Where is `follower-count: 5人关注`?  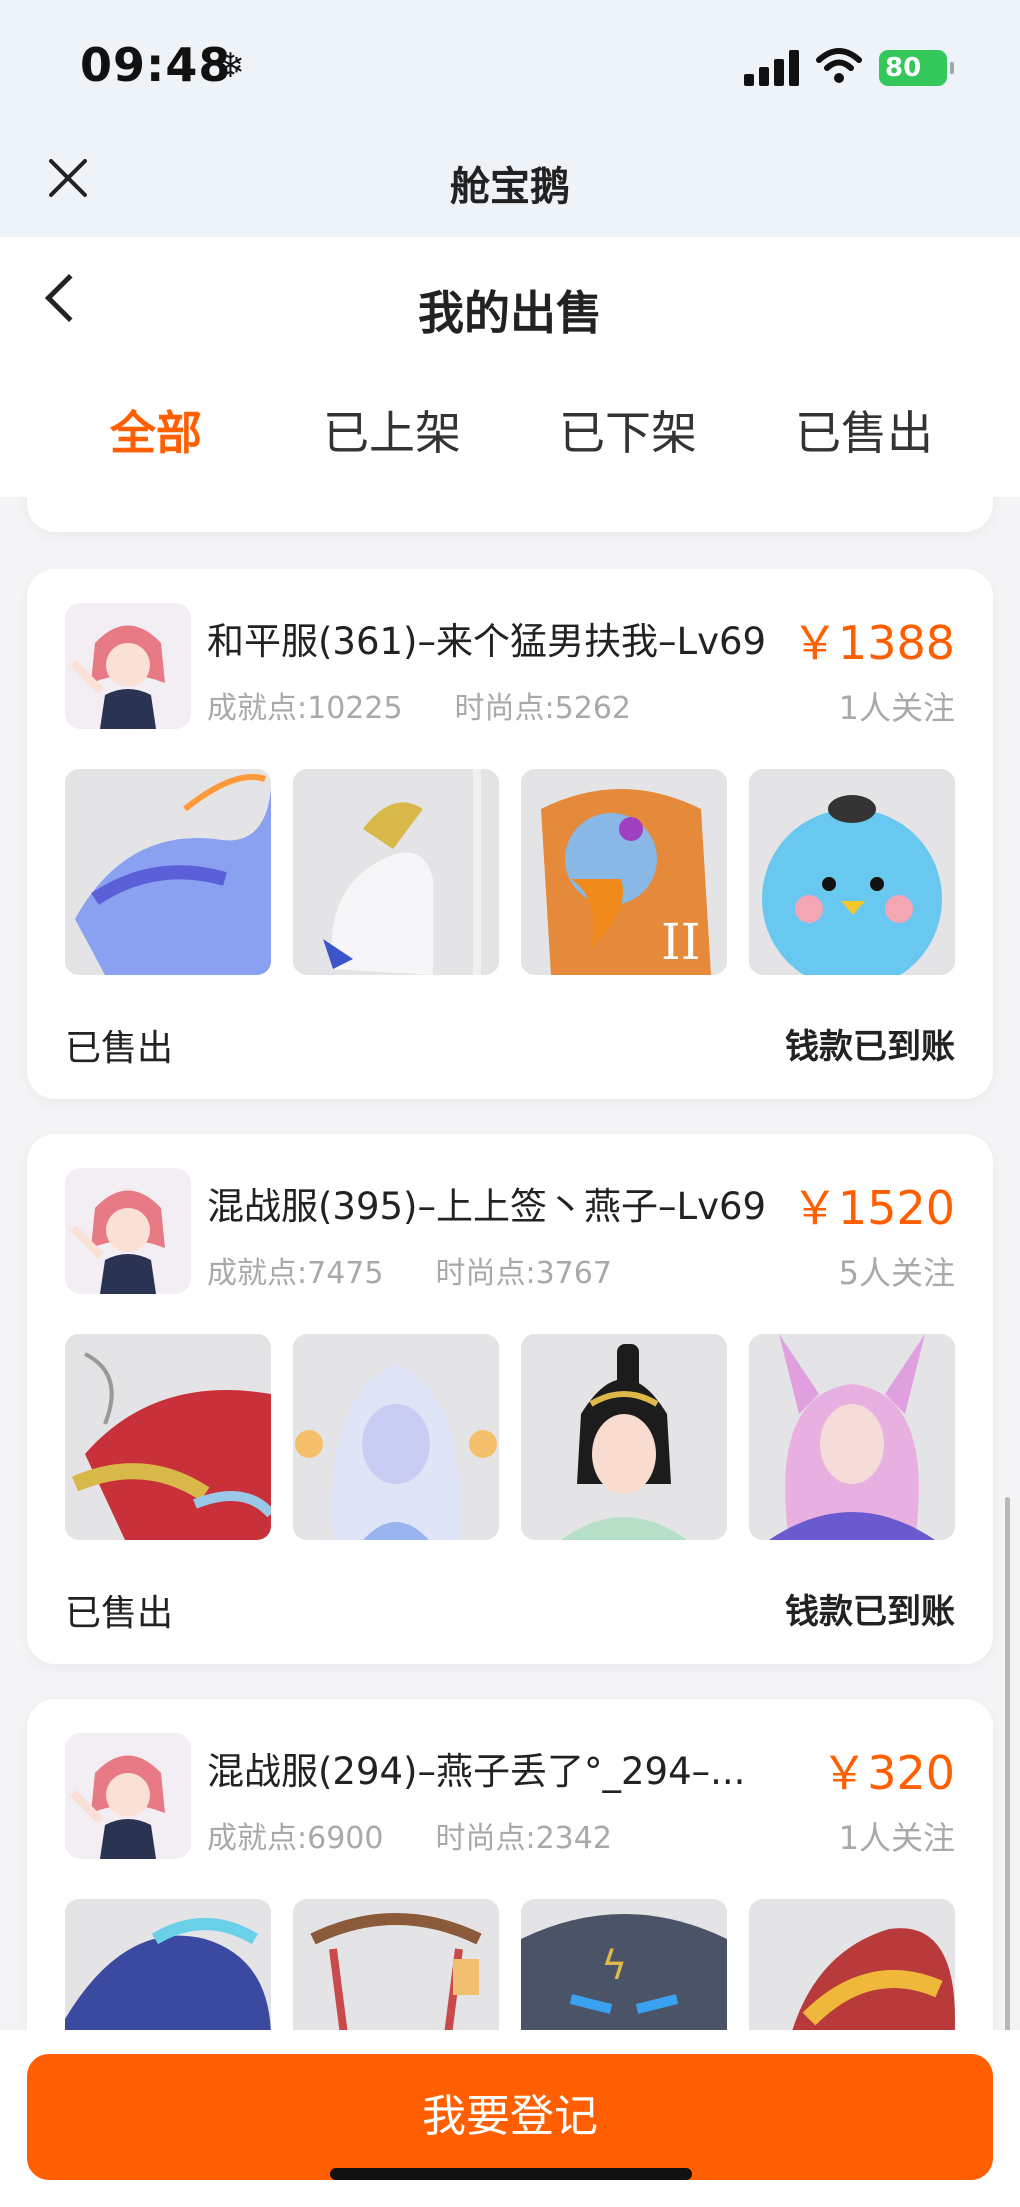 follower-count: 5人关注 is located at coordinates (896, 1273).